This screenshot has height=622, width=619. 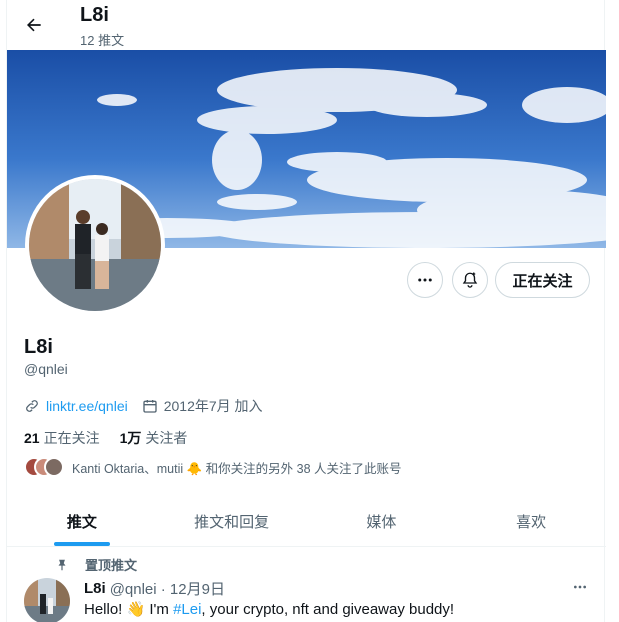 I want to click on header-title: L8i, so click(x=94, y=15).